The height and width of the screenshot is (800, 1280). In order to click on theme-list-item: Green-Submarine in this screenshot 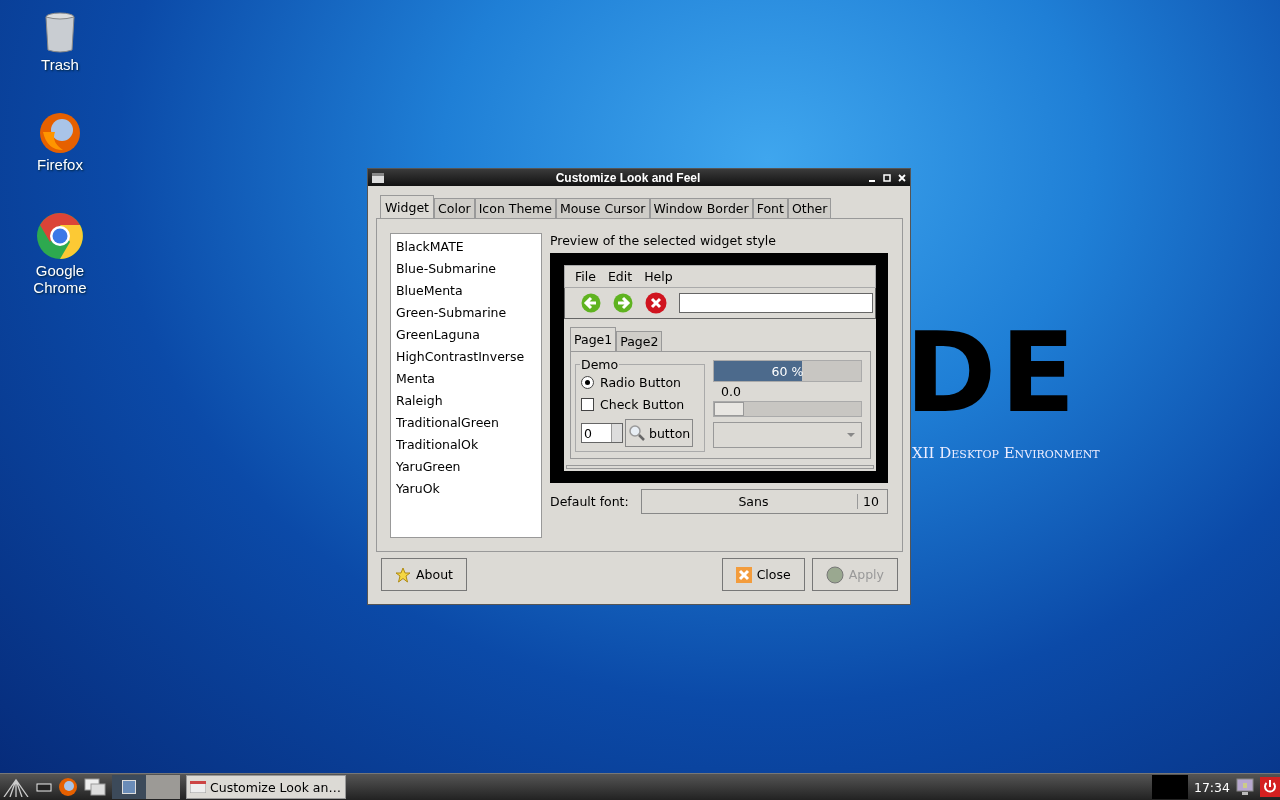, I will do `click(466, 313)`.